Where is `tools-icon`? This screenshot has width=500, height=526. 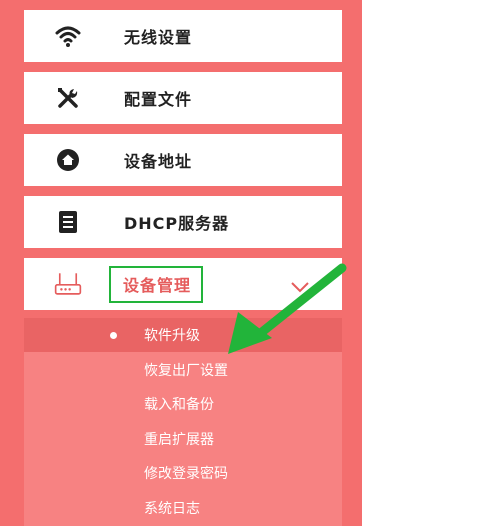 tools-icon is located at coordinates (68, 98).